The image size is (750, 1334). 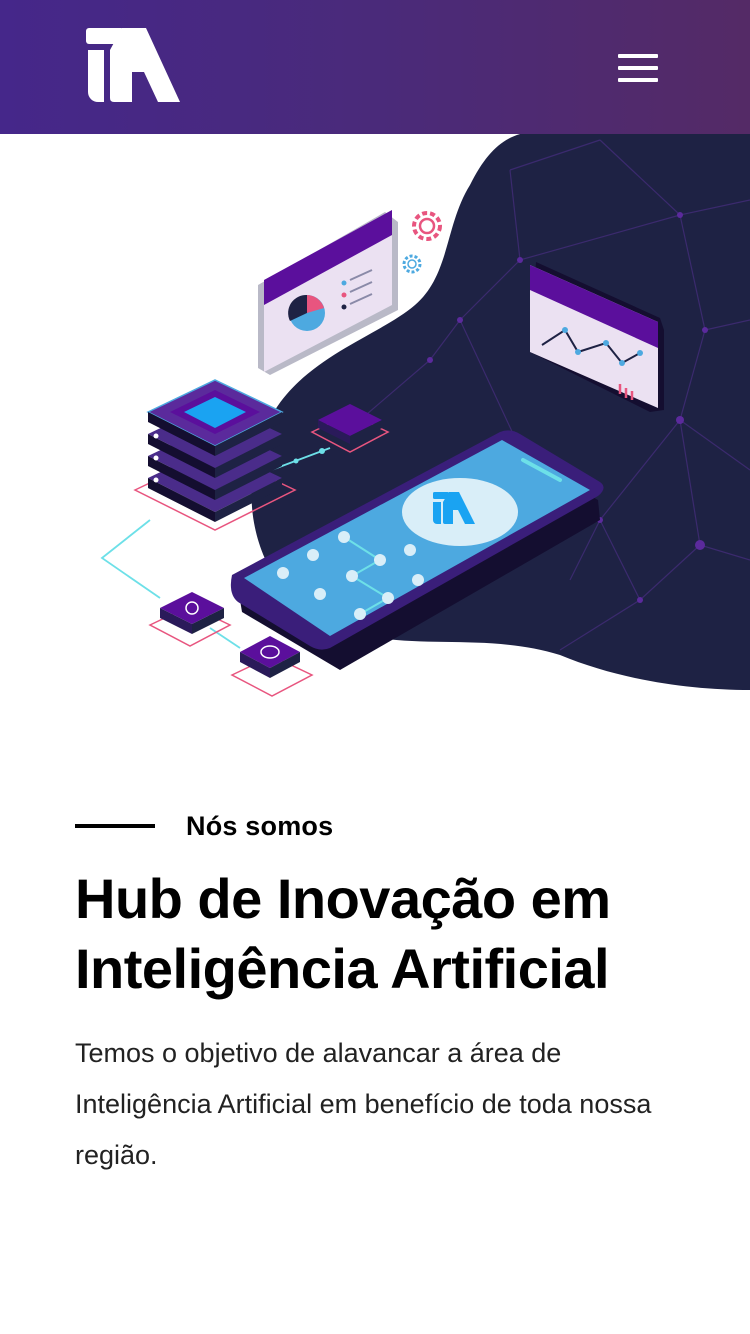 What do you see at coordinates (260, 825) in the screenshot?
I see `eyebrow-text: Nós somos` at bounding box center [260, 825].